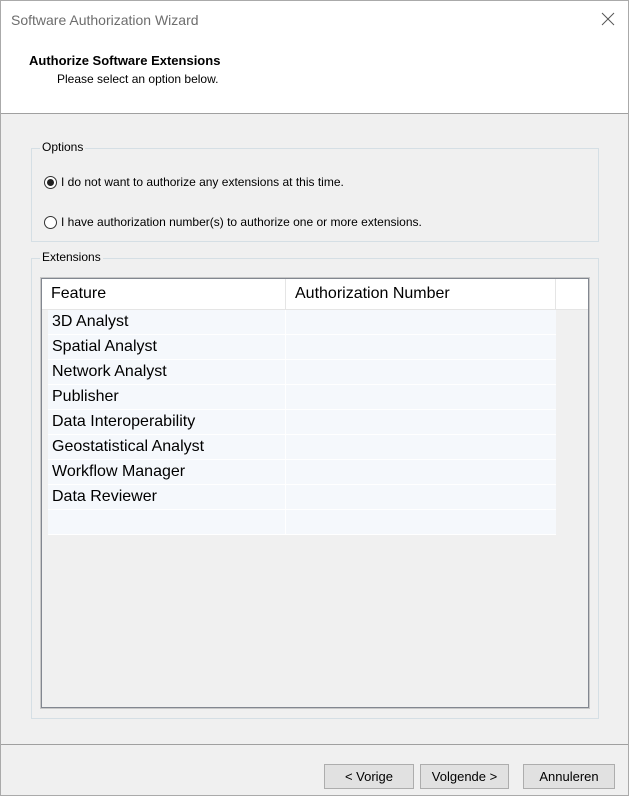 The width and height of the screenshot is (631, 806). I want to click on table-row: Spatial Analyst, so click(302, 347).